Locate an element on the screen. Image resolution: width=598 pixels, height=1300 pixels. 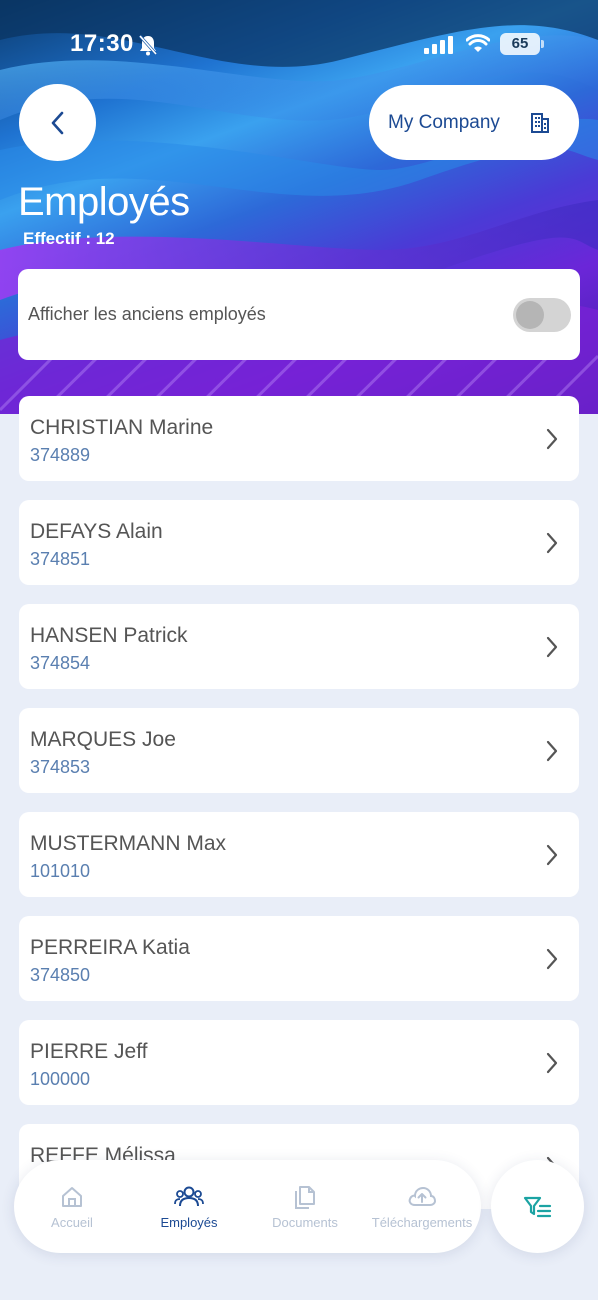
home-icon is located at coordinates (72, 1197).